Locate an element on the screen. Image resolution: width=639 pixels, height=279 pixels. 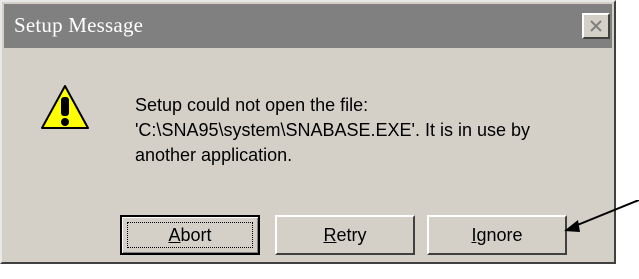
focus-rectangle is located at coordinates (190, 235).